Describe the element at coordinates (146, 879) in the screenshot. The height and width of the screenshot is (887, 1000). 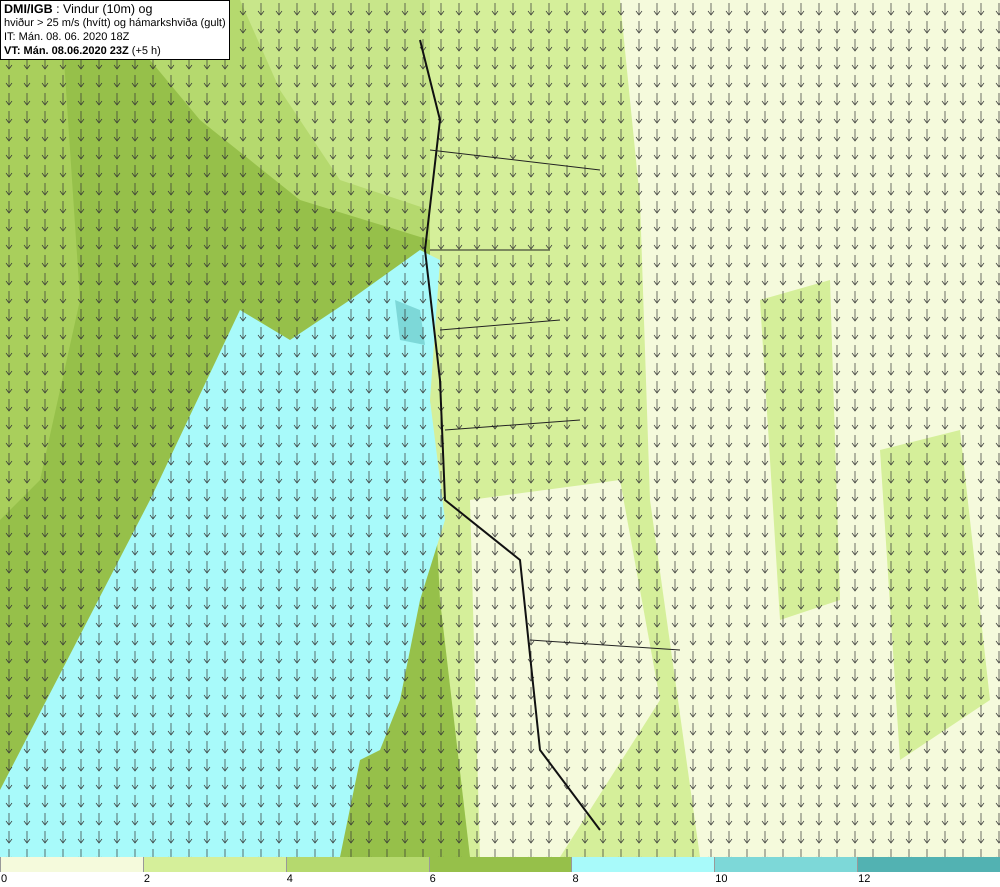
I see `legend-label: 2` at that location.